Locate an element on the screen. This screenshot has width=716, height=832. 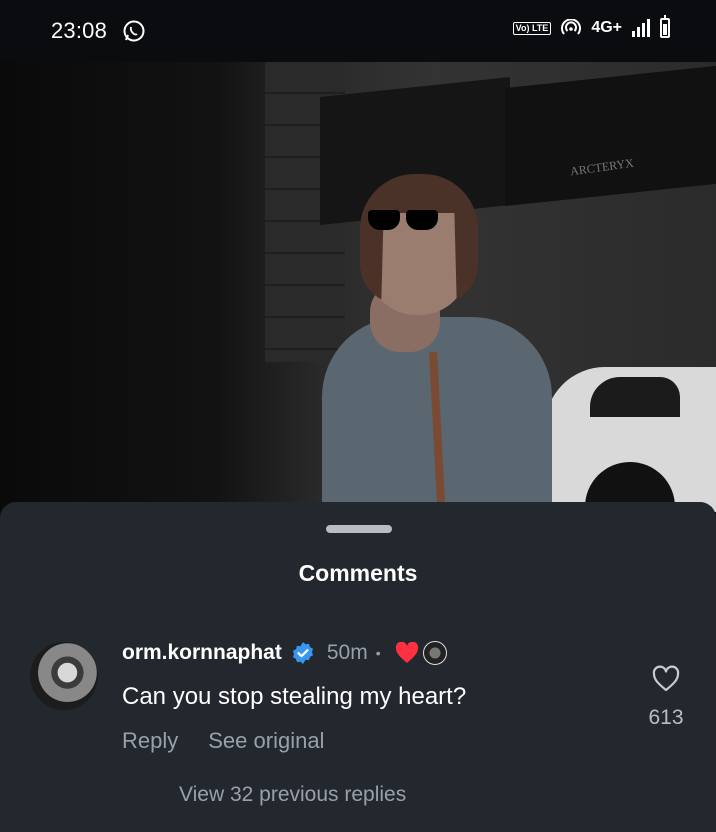
whatsapp-icon is located at coordinates (134, 31).